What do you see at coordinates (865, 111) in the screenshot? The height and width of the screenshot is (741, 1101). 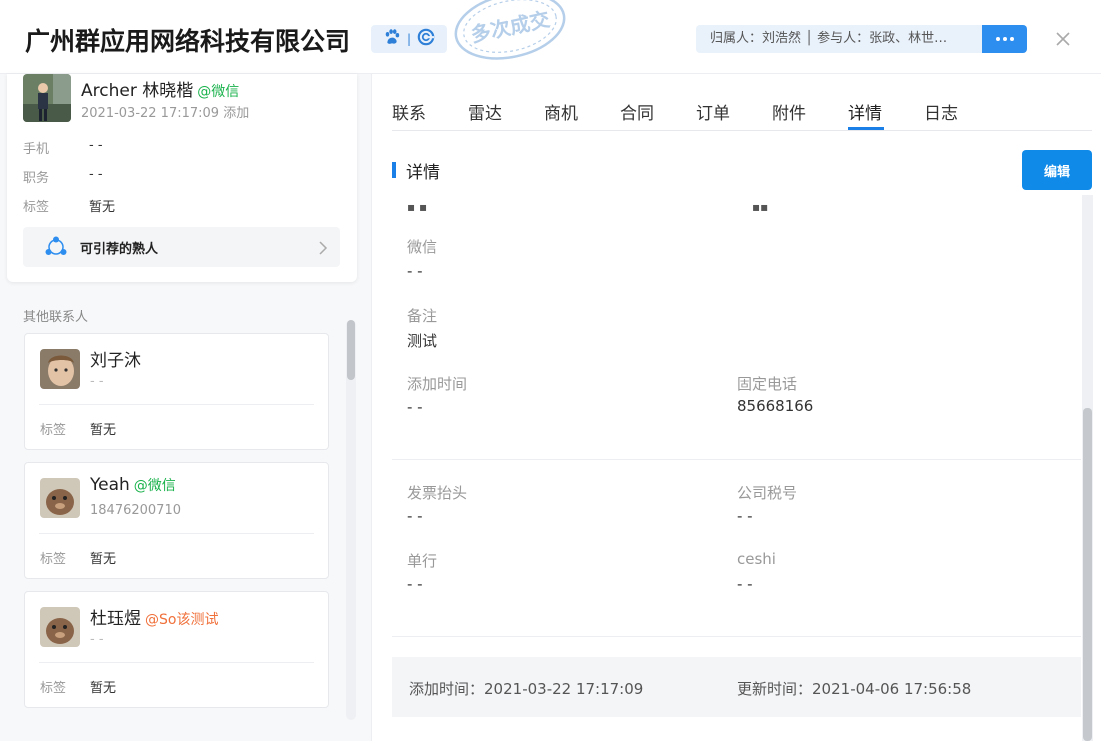 I see `tab-details: 详情` at bounding box center [865, 111].